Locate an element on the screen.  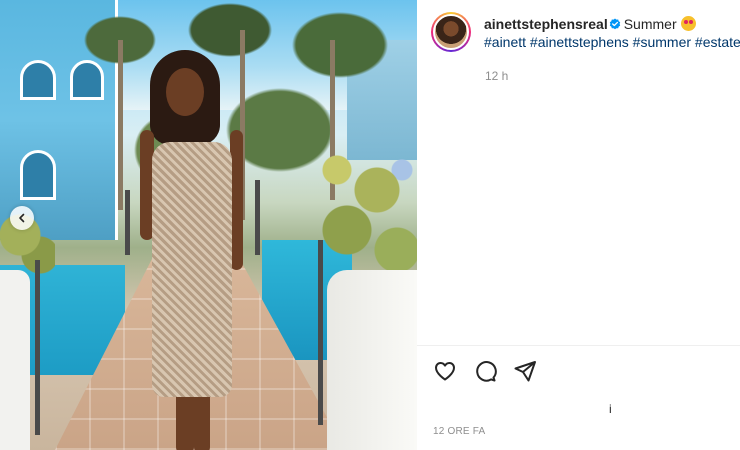
caption-text: Summer is located at coordinates (650, 24).